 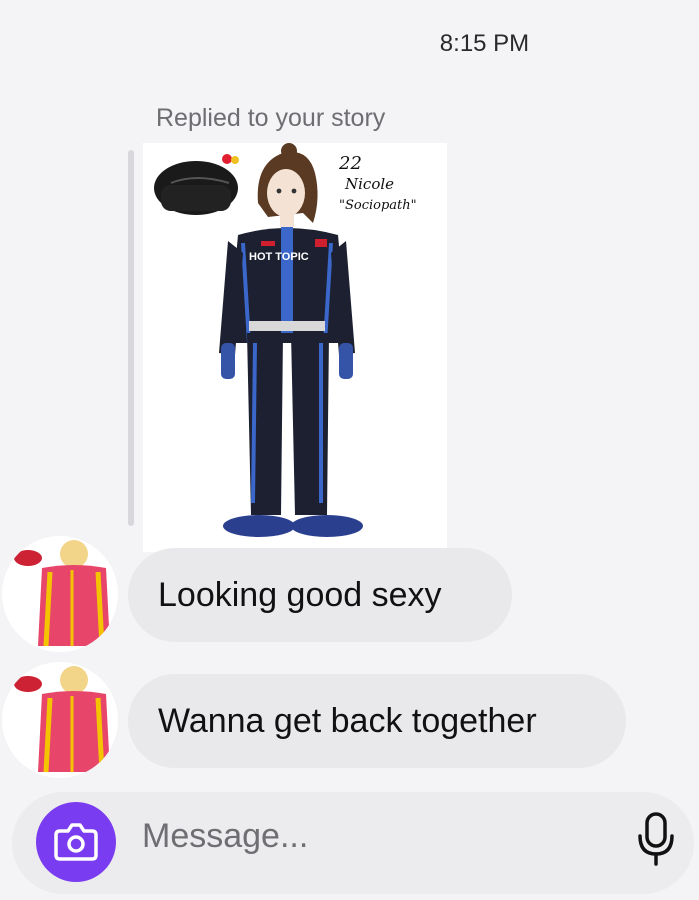 I want to click on sponsor-text: HOT TOPIC, so click(x=279, y=257).